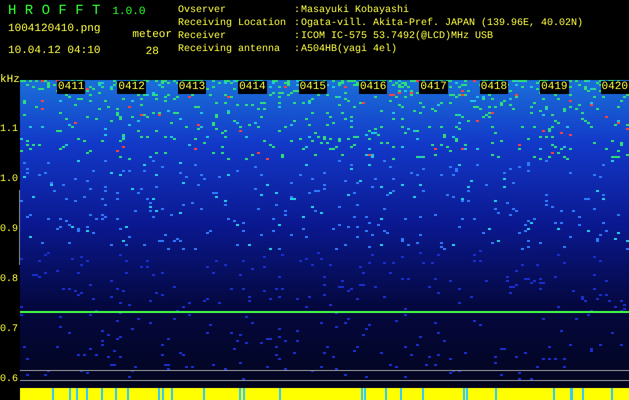  Describe the element at coordinates (152, 35) in the screenshot. I see `counter-label: meteor` at that location.